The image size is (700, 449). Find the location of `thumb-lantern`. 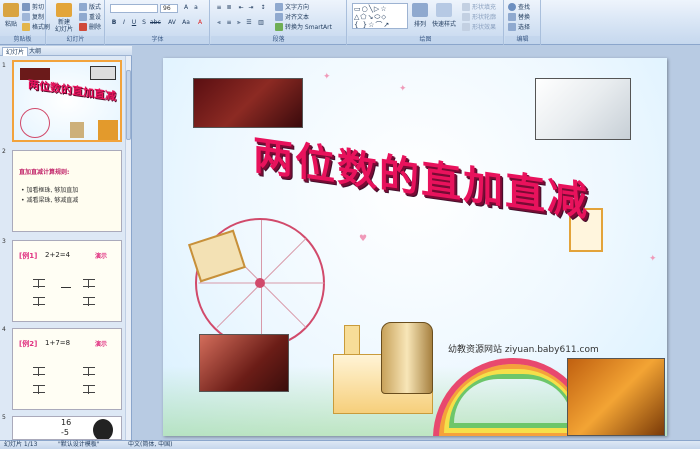

thumb-lantern is located at coordinates (77, 130).